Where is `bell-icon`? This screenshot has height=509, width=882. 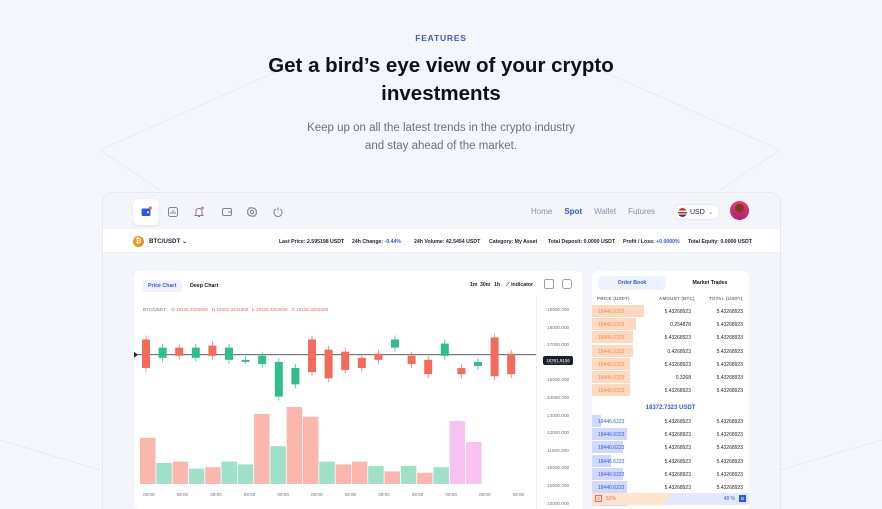 bell-icon is located at coordinates (199, 212).